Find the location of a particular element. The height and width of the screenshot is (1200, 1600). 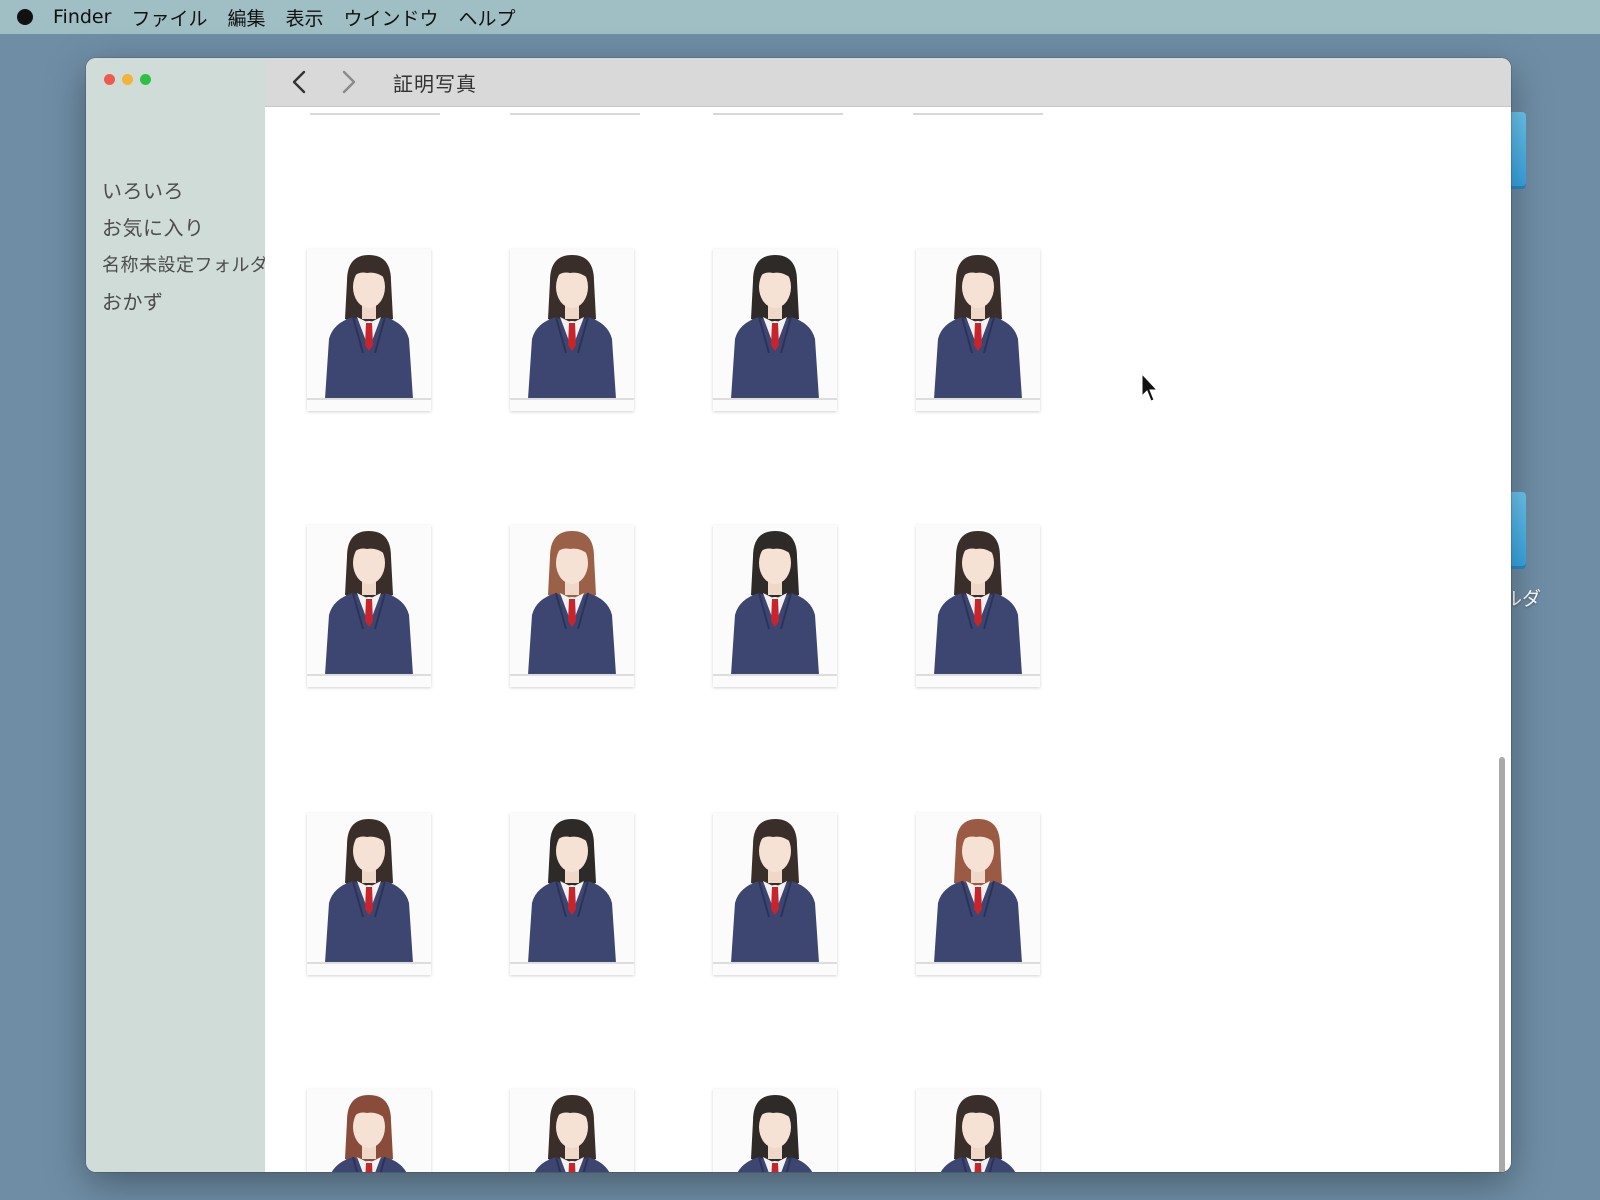

vertical-scrollbar is located at coordinates (1502, 964).